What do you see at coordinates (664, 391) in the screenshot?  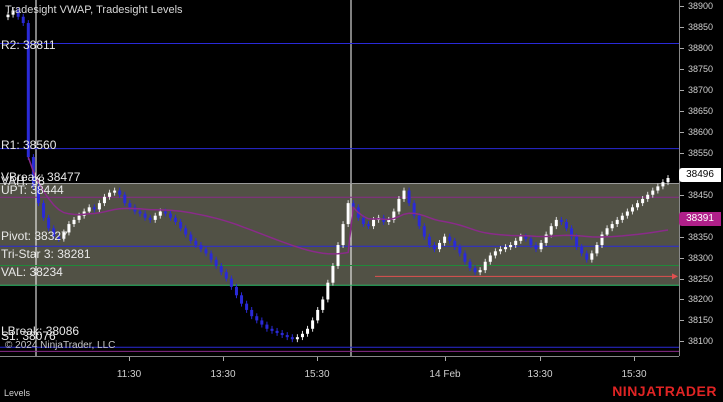 I see `ninjatrader-logo: NINJATRADER` at bounding box center [664, 391].